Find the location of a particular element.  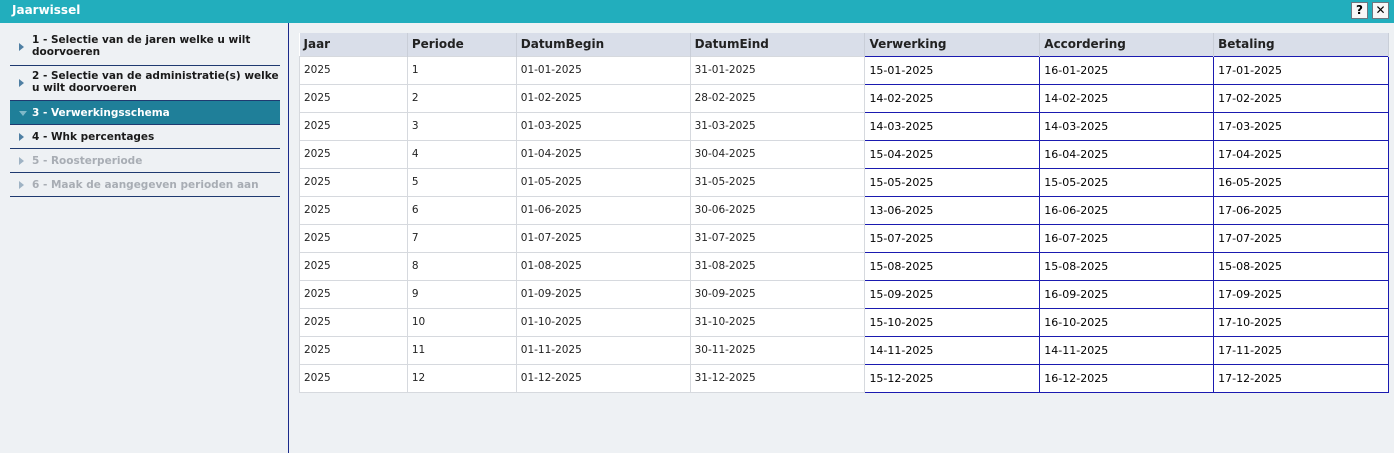

datumeind-cell: 31-12-2025 is located at coordinates (777, 378).